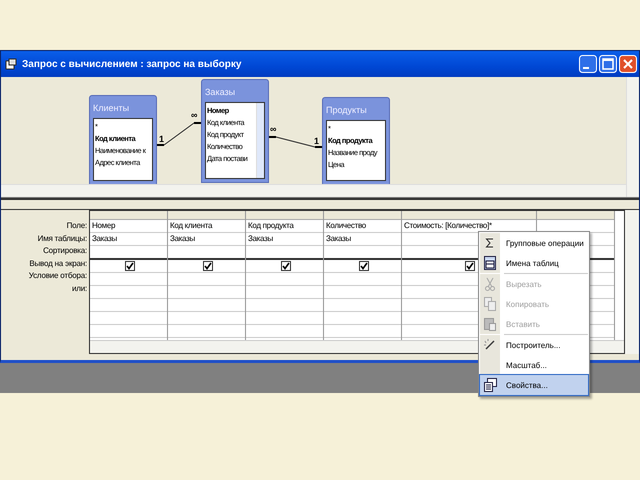  What do you see at coordinates (490, 324) in the screenshot?
I see `paste-icon` at bounding box center [490, 324].